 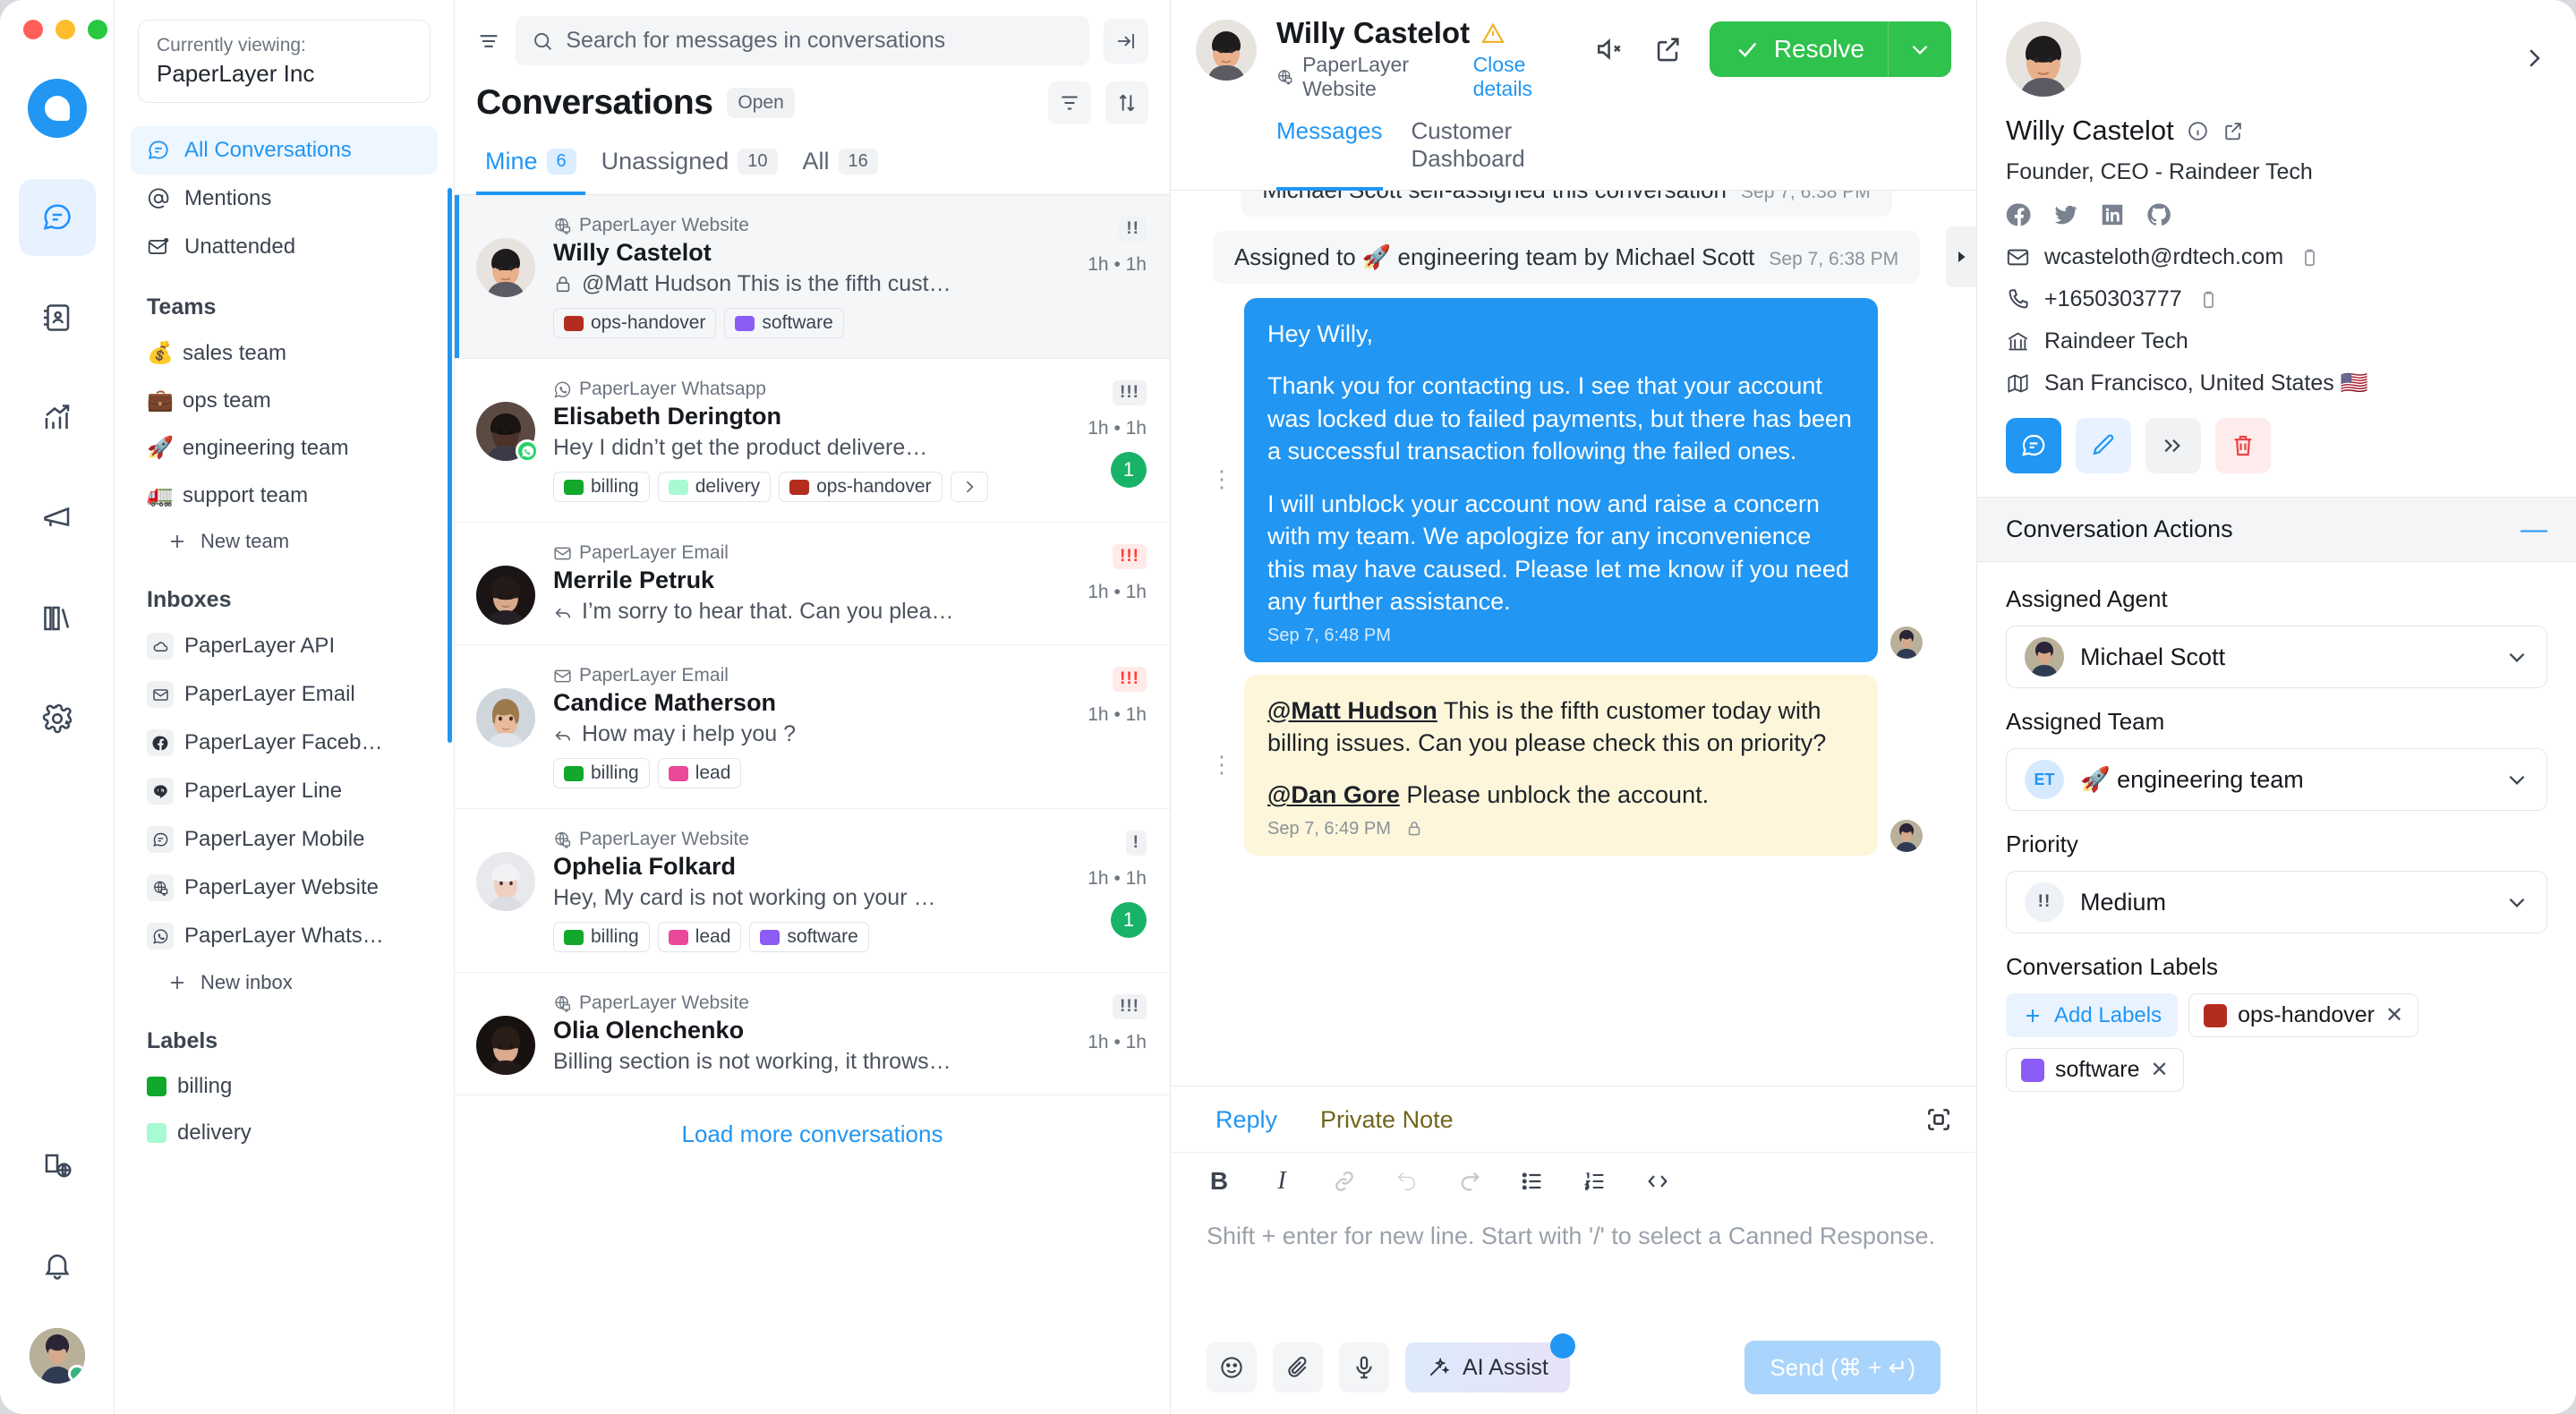 What do you see at coordinates (969, 487) in the screenshot?
I see `more-labels-button` at bounding box center [969, 487].